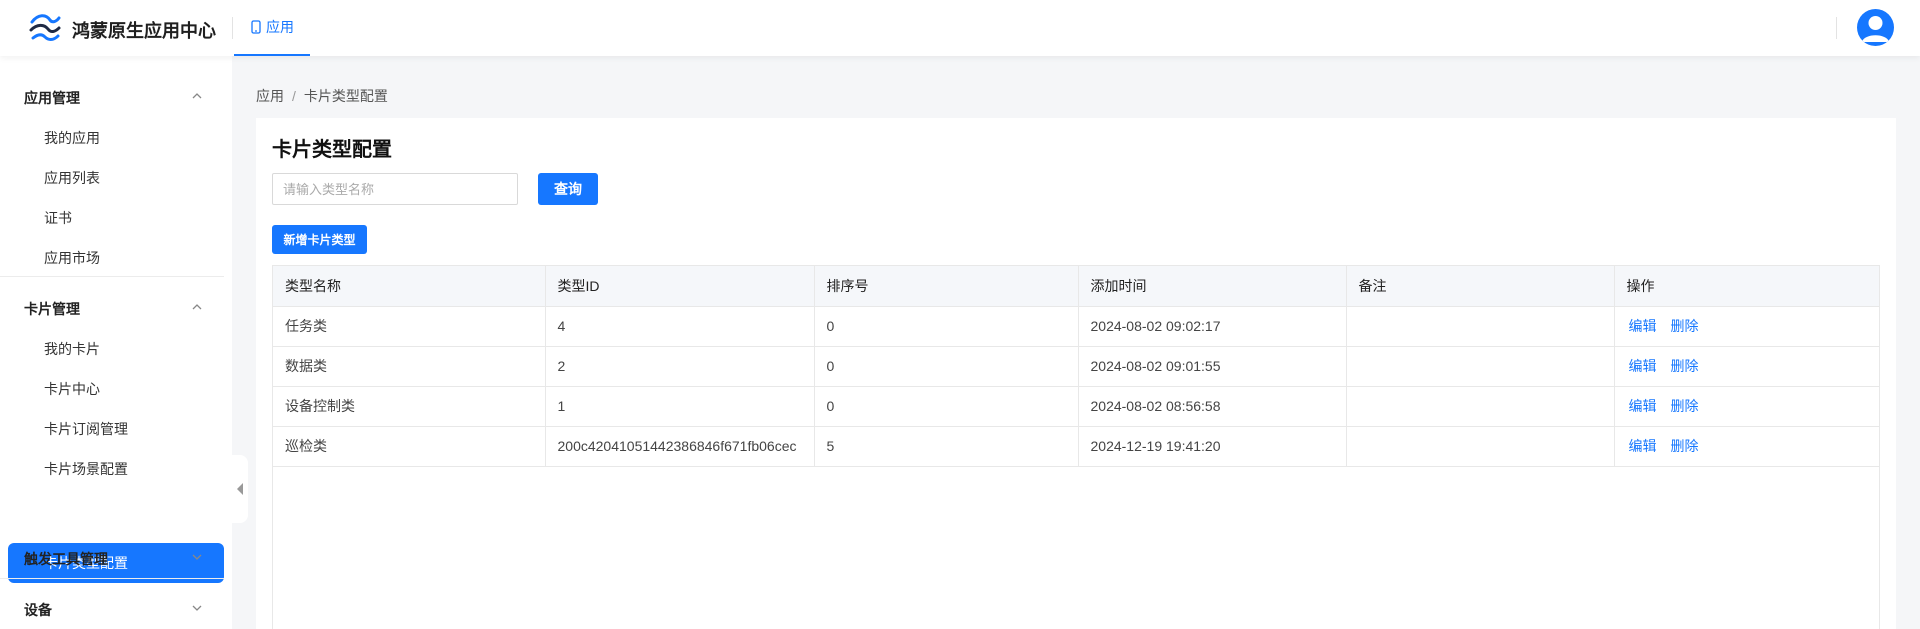 Image resolution: width=1920 pixels, height=629 pixels. What do you see at coordinates (395, 189) in the screenshot?
I see `type-name-search-input` at bounding box center [395, 189].